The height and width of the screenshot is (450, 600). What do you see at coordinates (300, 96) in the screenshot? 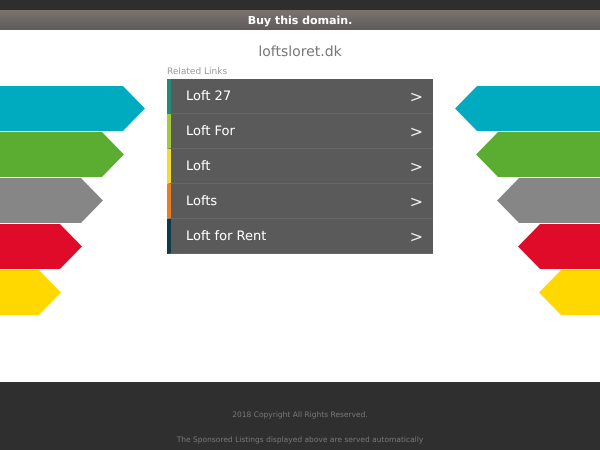
I see `related-link: Loft 27 >` at bounding box center [300, 96].